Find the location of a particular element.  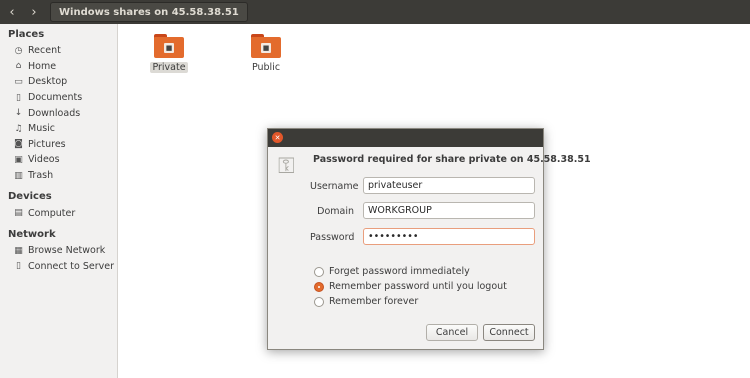

chevron-left-icon: ‹ is located at coordinates (12, 12).